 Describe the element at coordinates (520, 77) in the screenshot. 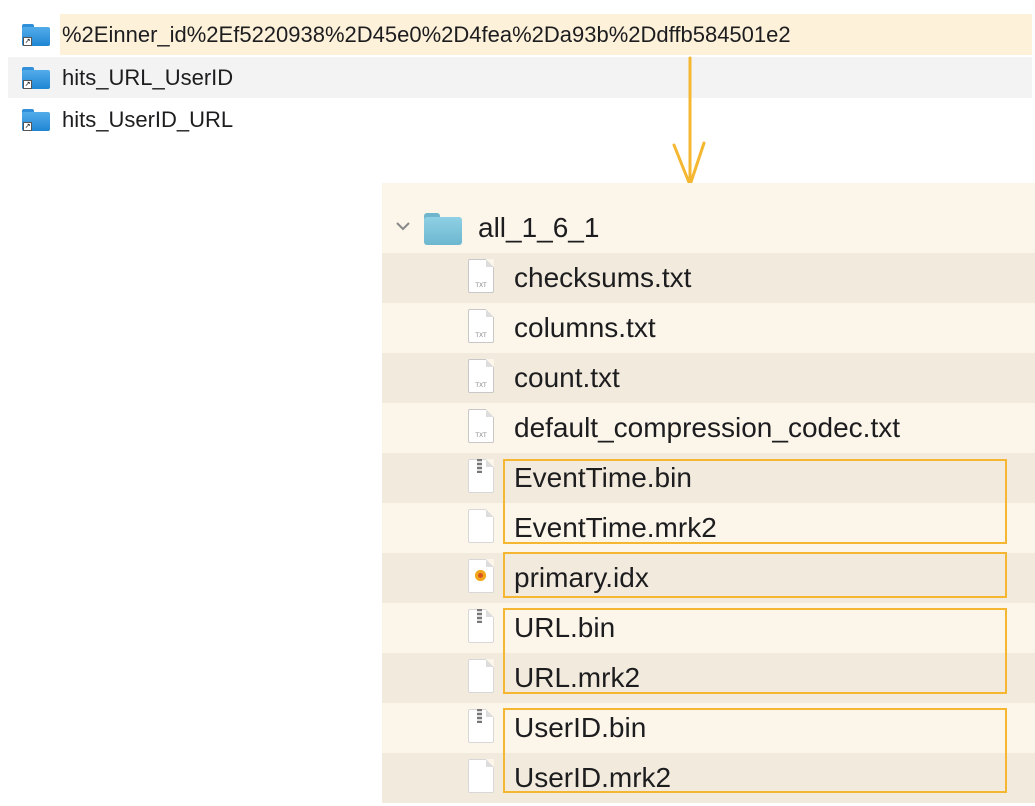

I see `top-list-row-hits-url-userid: ↗ hits_URL_UserID` at that location.